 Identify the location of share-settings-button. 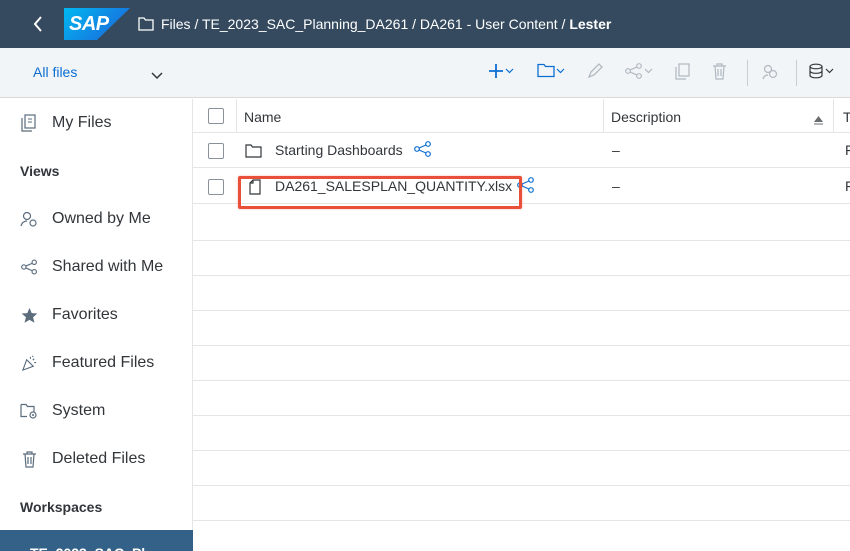
(770, 72).